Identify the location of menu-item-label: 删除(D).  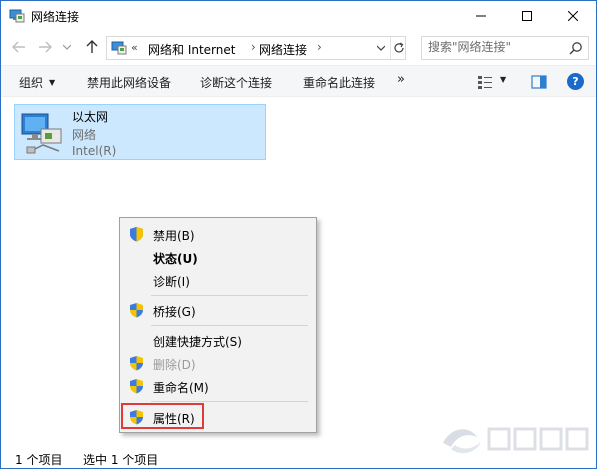
(174, 365).